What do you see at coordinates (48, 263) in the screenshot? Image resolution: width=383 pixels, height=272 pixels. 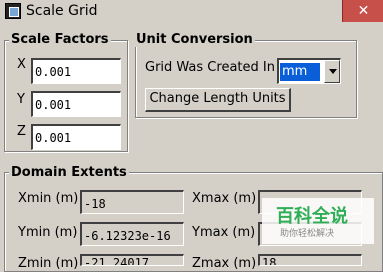 I see `zmin-label: Zmin (m)` at bounding box center [48, 263].